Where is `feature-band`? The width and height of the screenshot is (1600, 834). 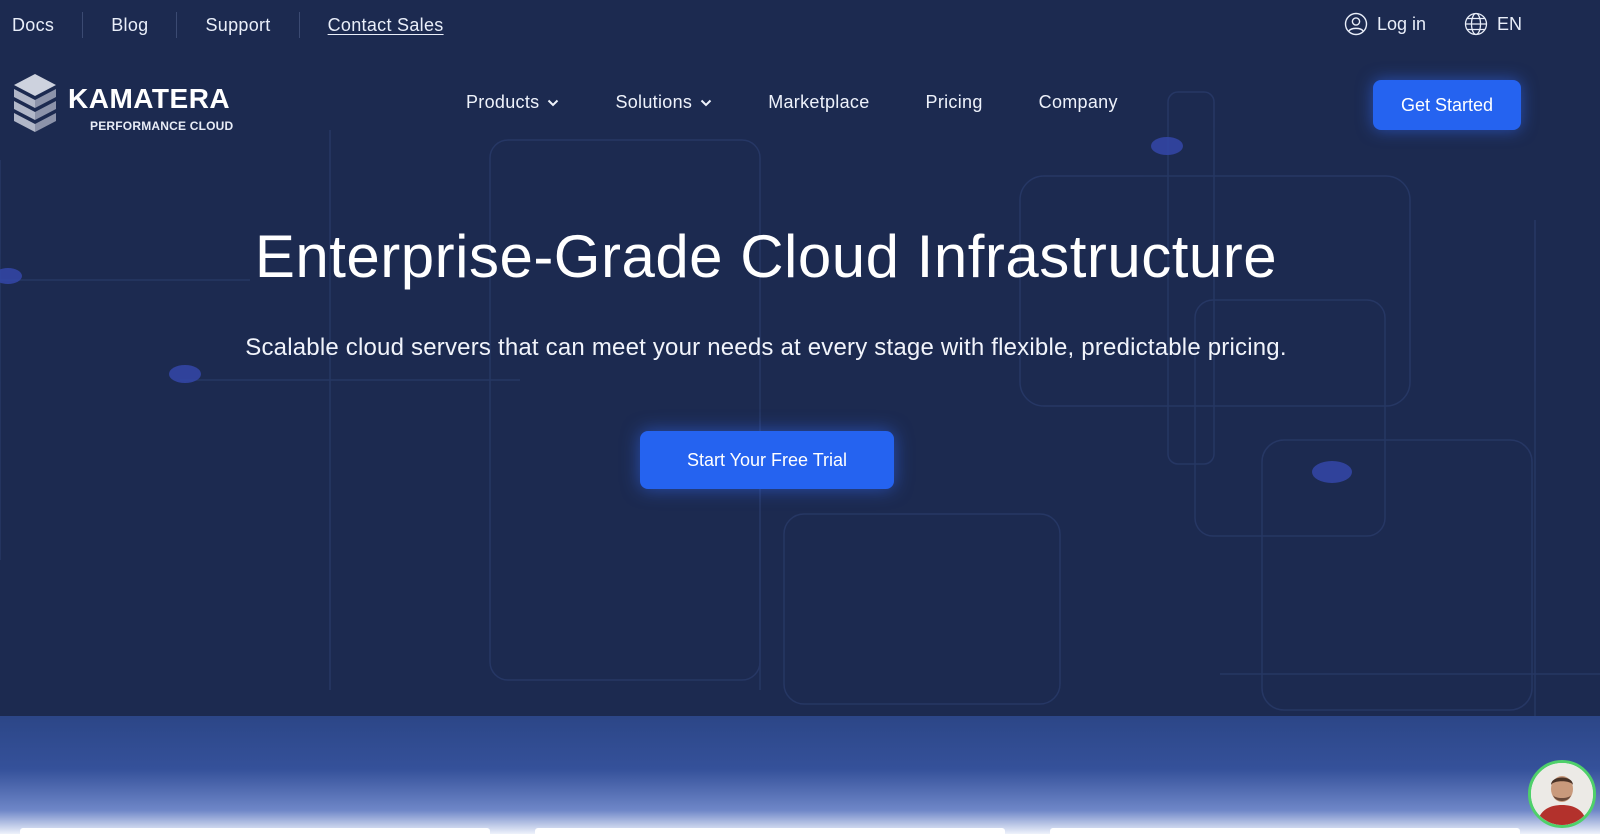
feature-band is located at coordinates (800, 775).